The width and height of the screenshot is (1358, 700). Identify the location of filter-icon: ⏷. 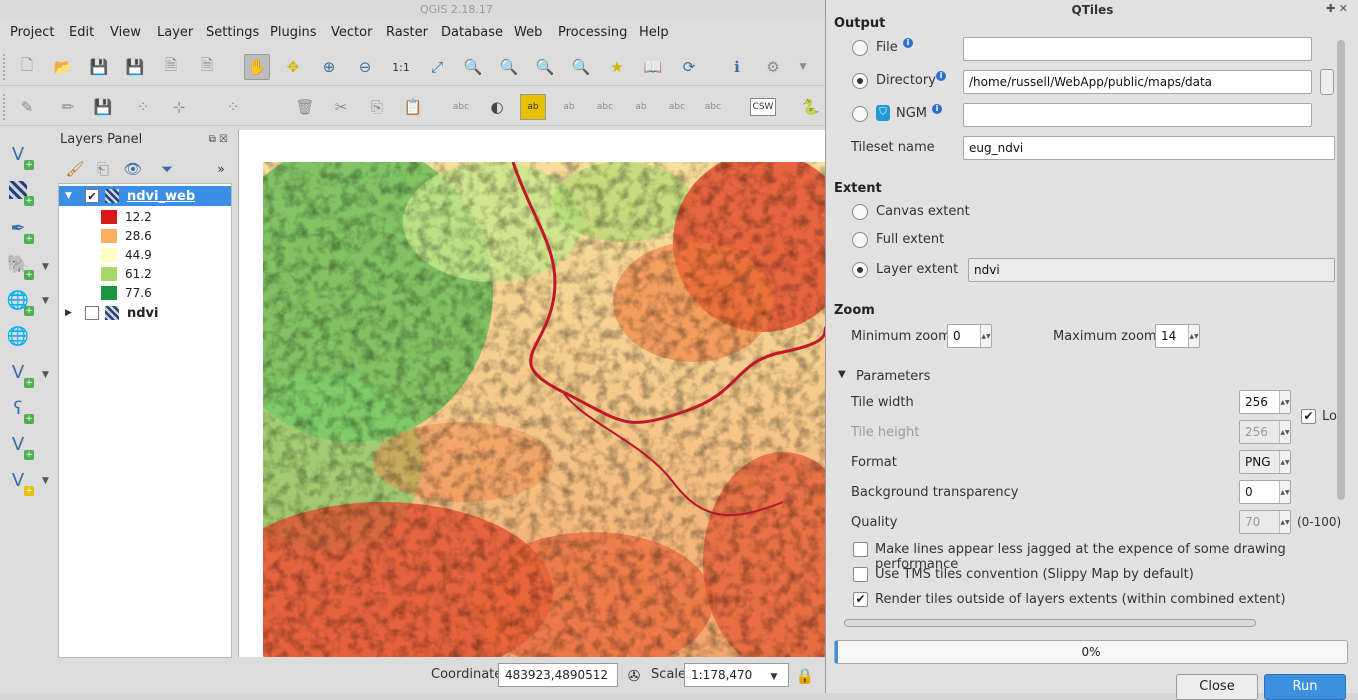
(167, 169).